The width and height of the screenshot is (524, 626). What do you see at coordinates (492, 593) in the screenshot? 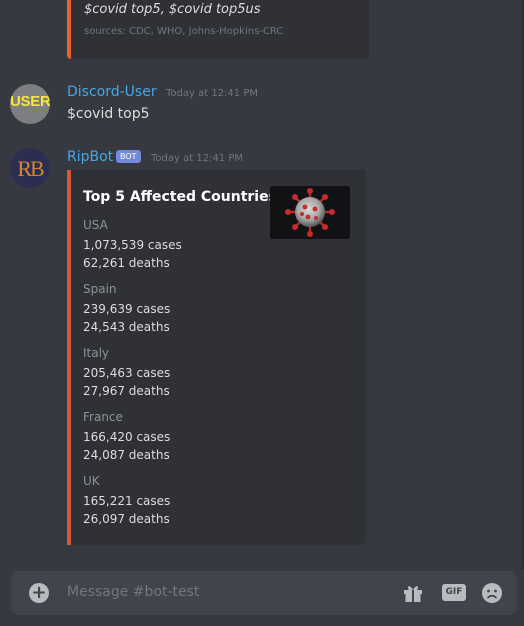
I see `emoji-icon` at bounding box center [492, 593].